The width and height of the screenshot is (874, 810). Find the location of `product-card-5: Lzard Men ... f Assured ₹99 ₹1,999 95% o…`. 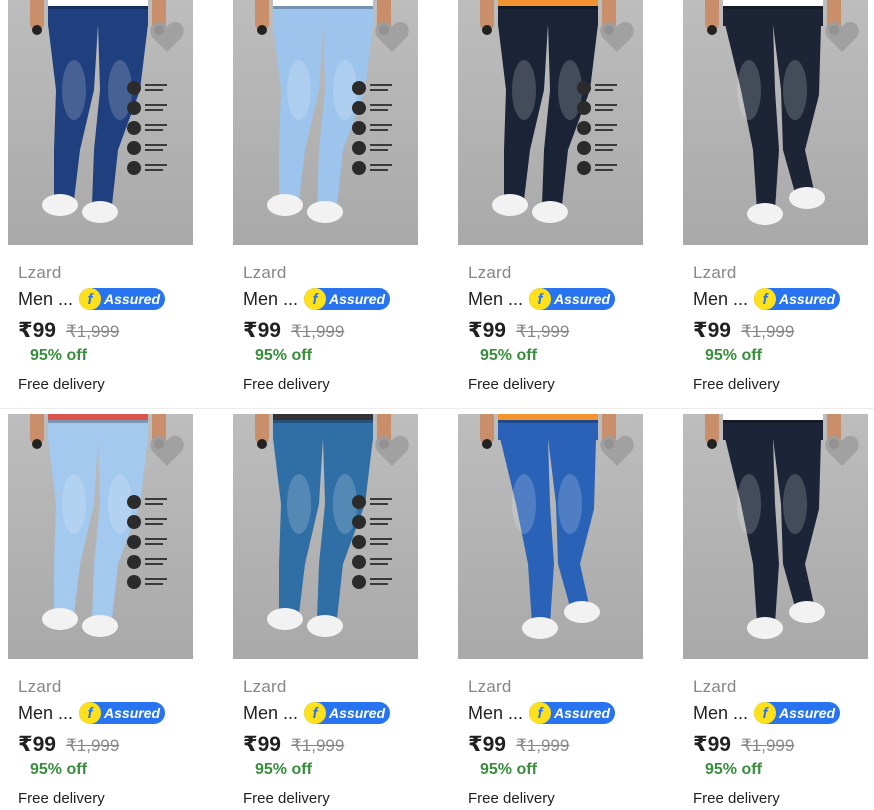

product-card-5: Lzard Men ... f Assured ₹99 ₹1,999 95% o… is located at coordinates (112, 612).